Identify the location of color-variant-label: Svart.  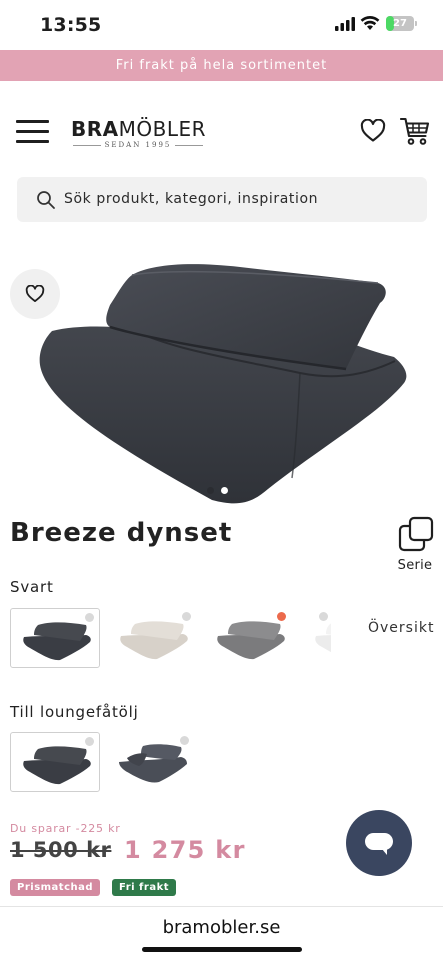
(32, 587).